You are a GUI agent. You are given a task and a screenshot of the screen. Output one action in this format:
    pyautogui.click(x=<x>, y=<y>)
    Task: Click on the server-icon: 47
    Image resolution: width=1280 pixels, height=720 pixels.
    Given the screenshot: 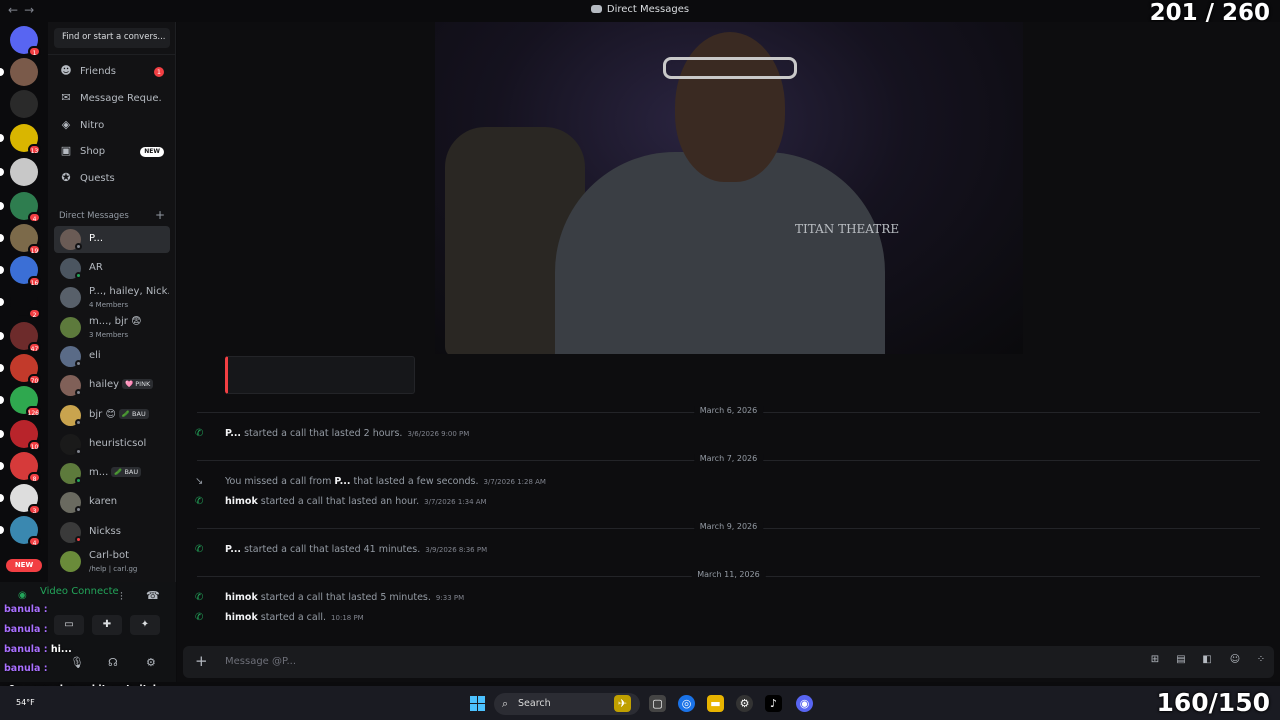 What is the action you would take?
    pyautogui.click(x=20, y=337)
    